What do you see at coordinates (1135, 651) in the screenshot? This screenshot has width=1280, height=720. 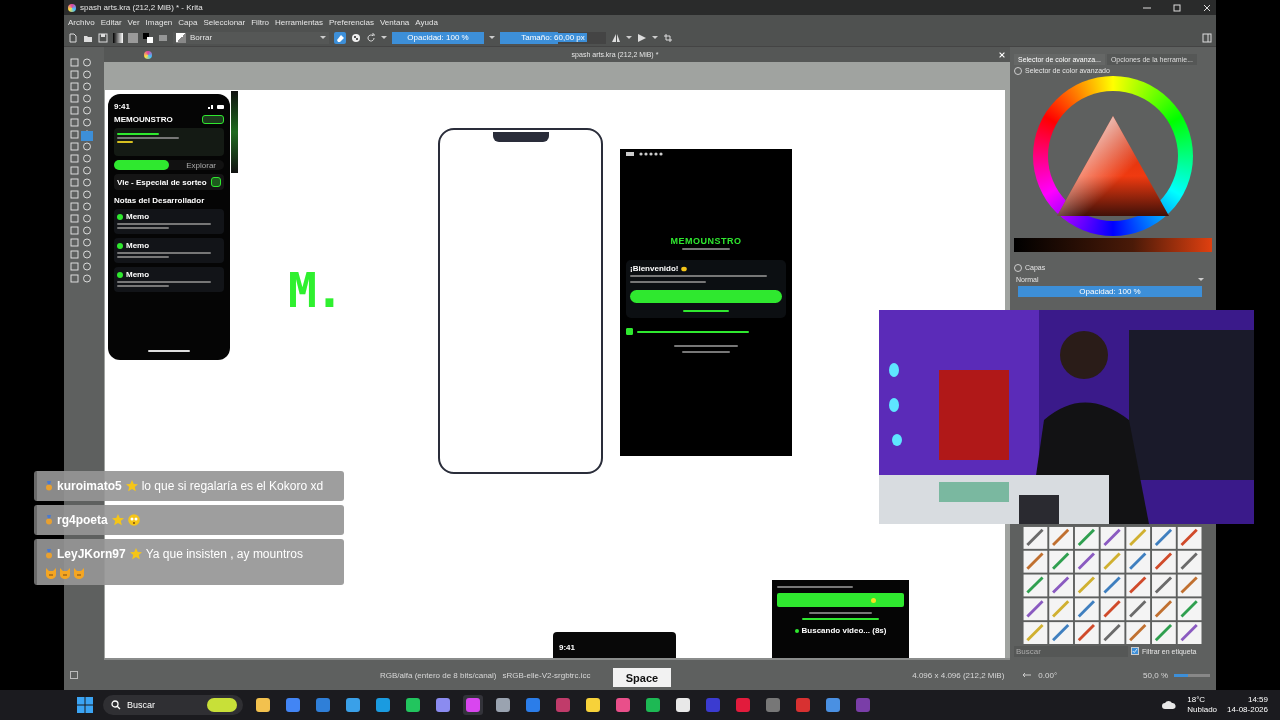 I see `checkbox` at bounding box center [1135, 651].